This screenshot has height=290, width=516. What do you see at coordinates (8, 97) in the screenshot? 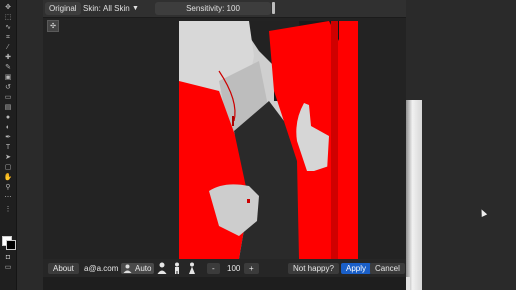
I see `eraser-tool-icon: ▭` at bounding box center [8, 97].